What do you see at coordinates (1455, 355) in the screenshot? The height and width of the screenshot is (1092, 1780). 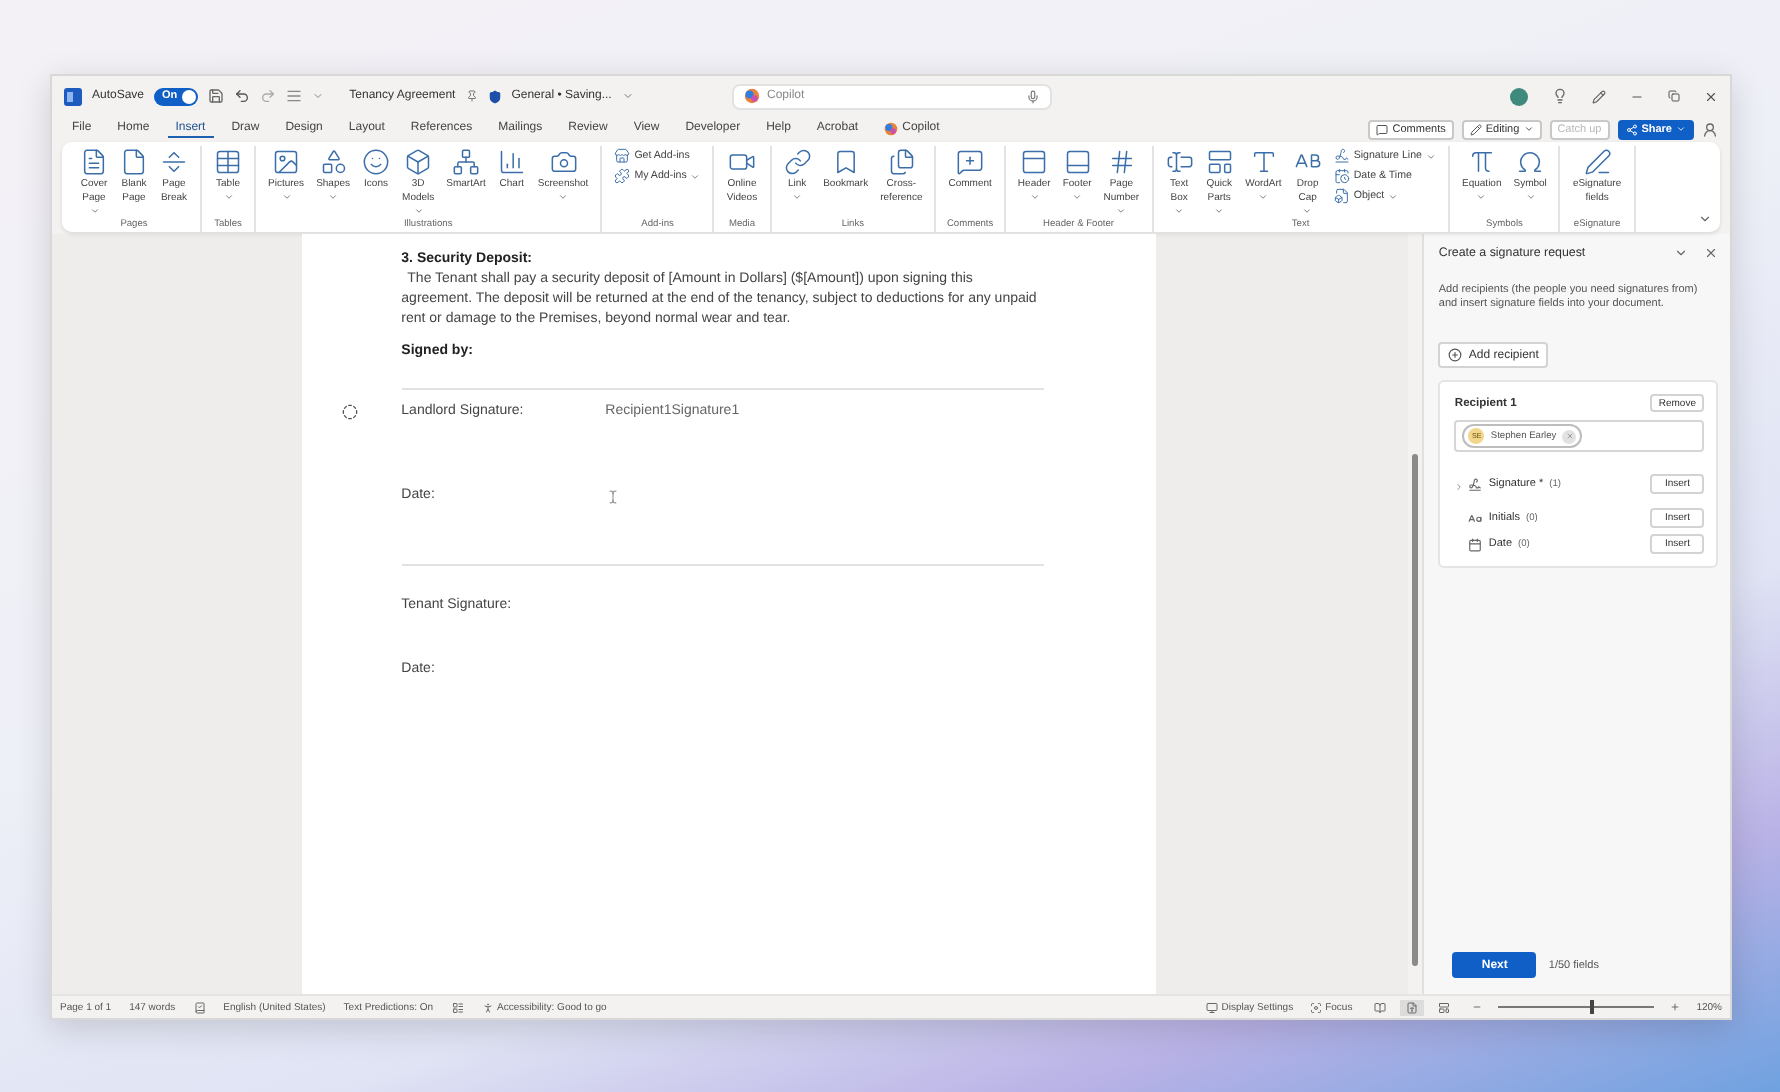 I see `plus-icon` at bounding box center [1455, 355].